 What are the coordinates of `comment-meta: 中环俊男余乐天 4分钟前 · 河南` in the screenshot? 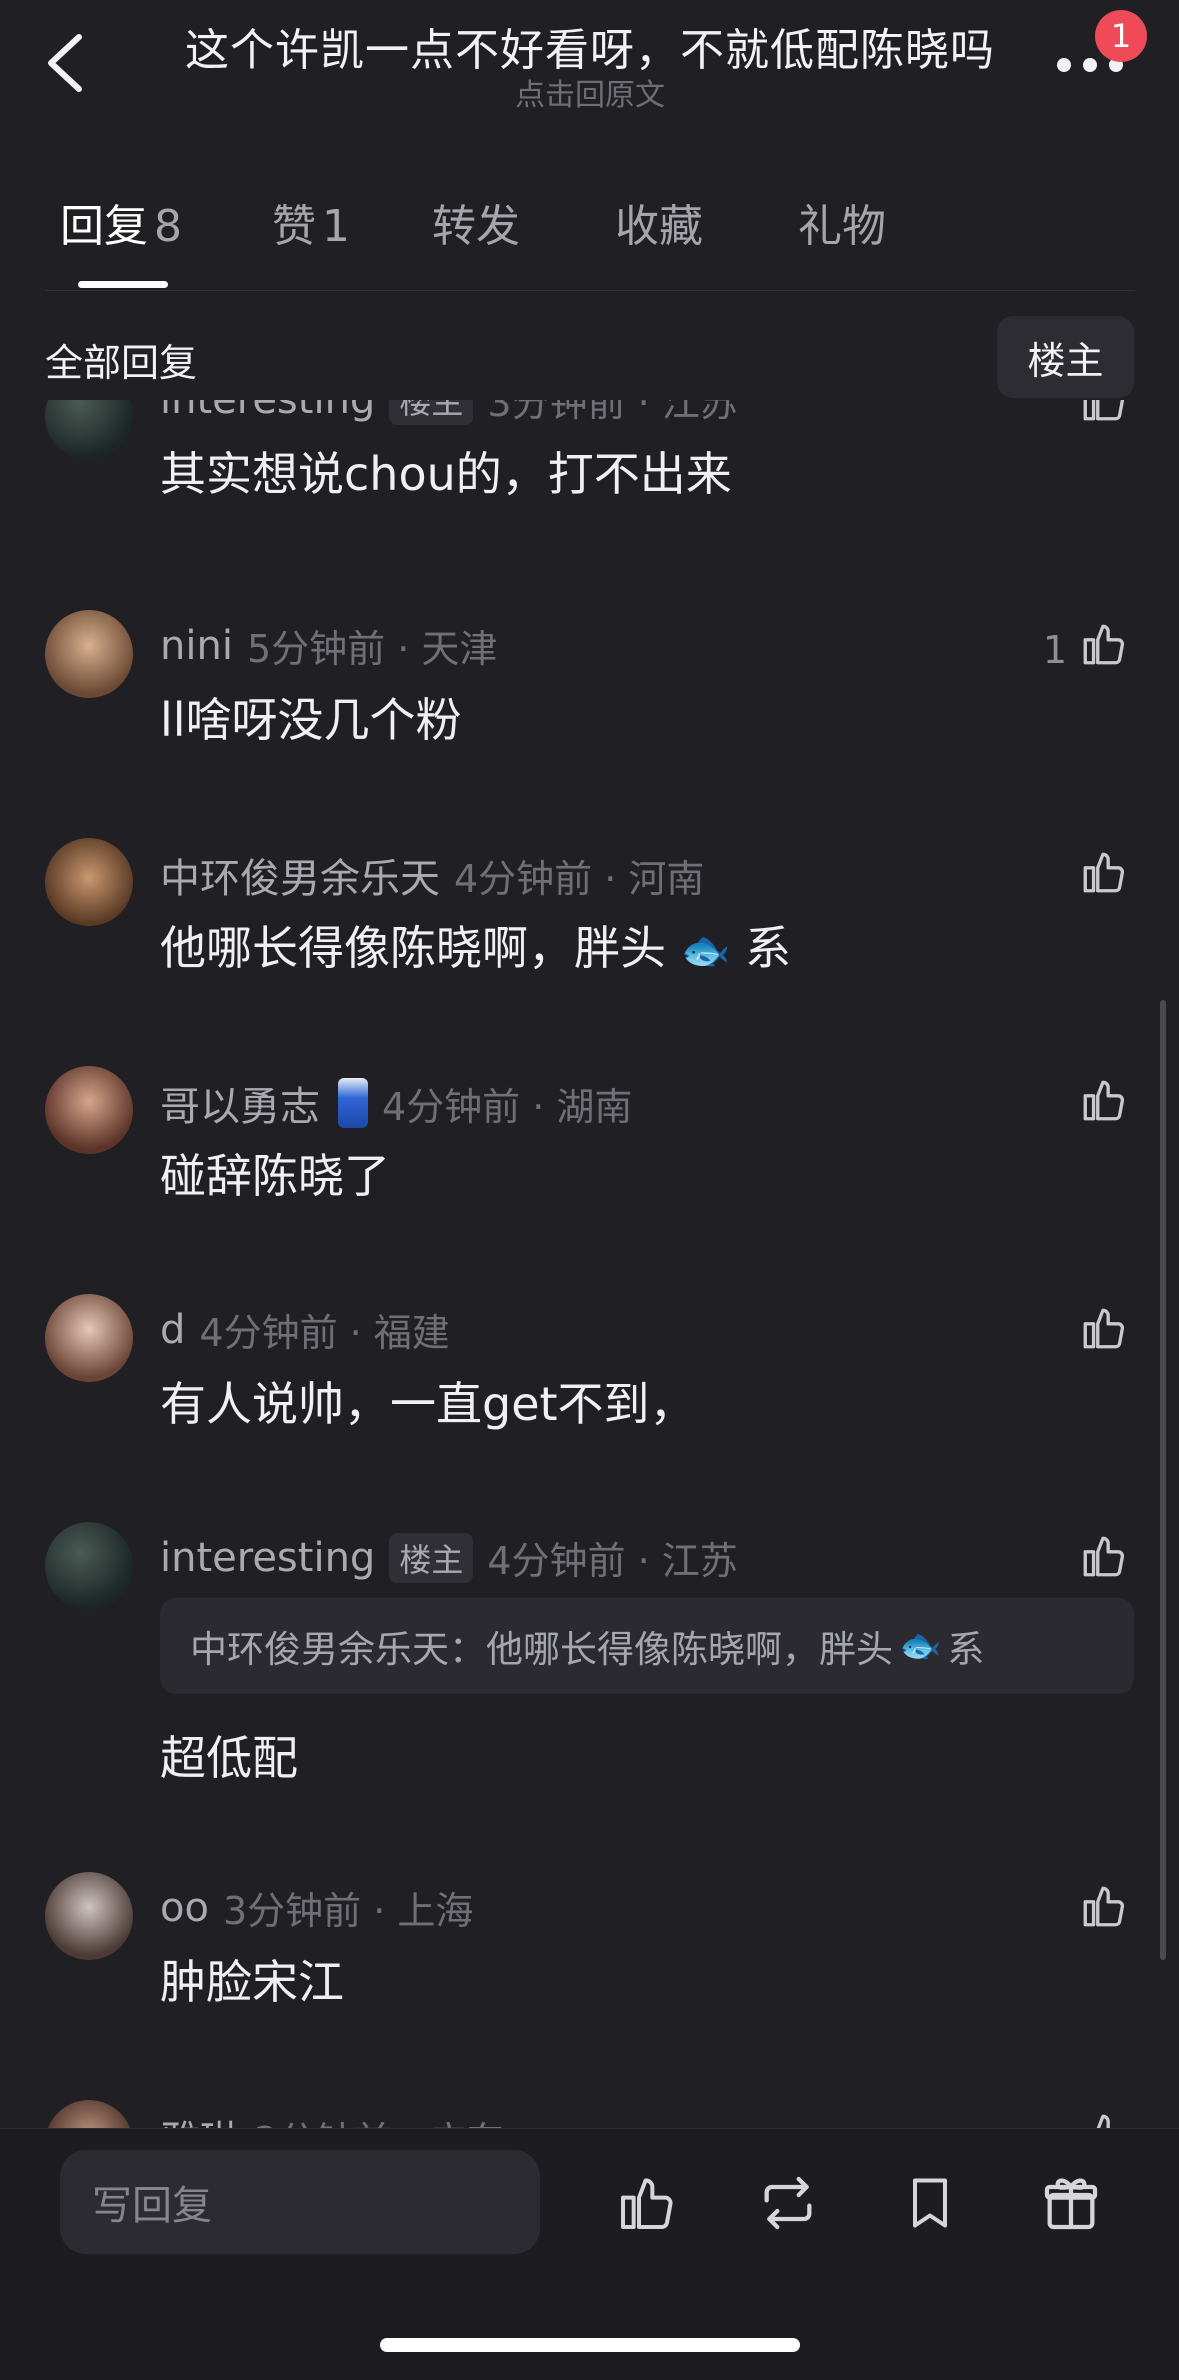 It's located at (432, 875).